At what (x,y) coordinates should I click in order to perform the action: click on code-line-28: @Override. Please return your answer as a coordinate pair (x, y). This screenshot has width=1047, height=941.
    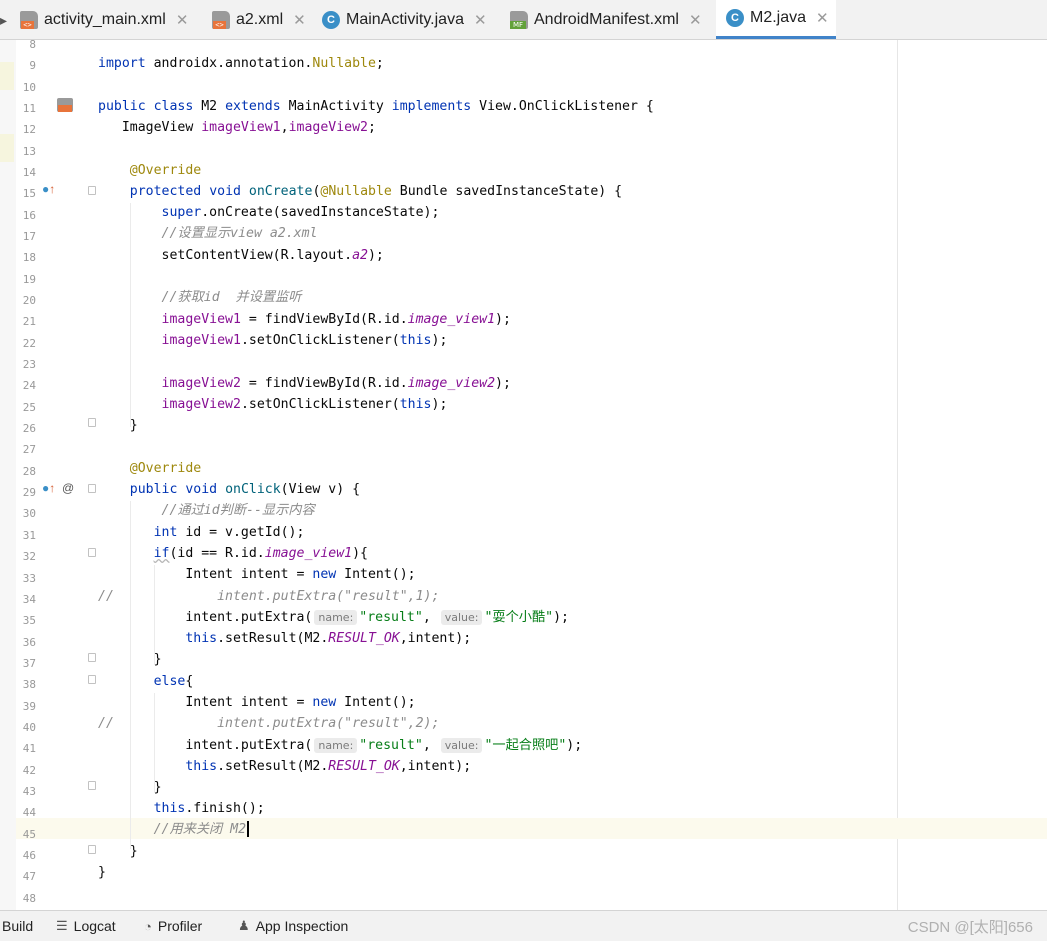
    Looking at the image, I should click on (523, 468).